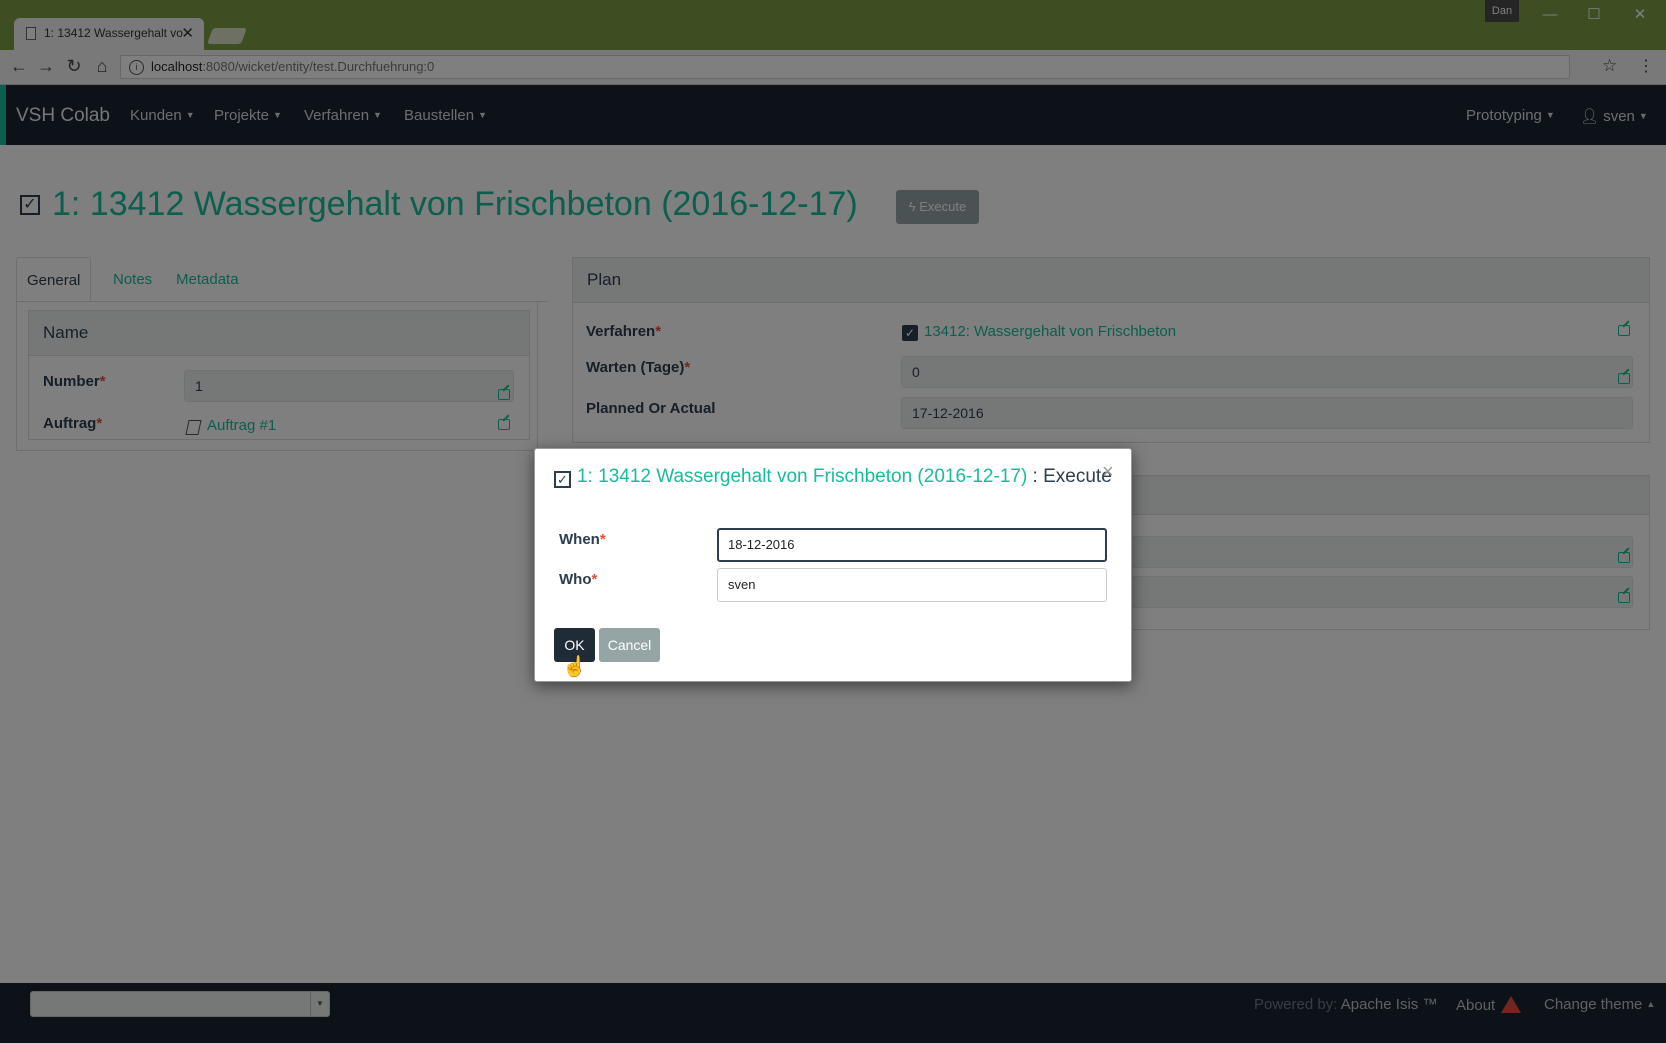  What do you see at coordinates (912, 545) in the screenshot?
I see `when-input: 18-12-2016` at bounding box center [912, 545].